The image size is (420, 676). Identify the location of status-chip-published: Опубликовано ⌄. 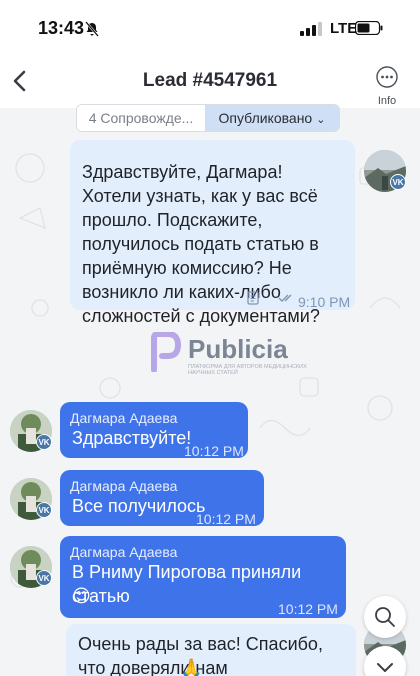
(272, 118).